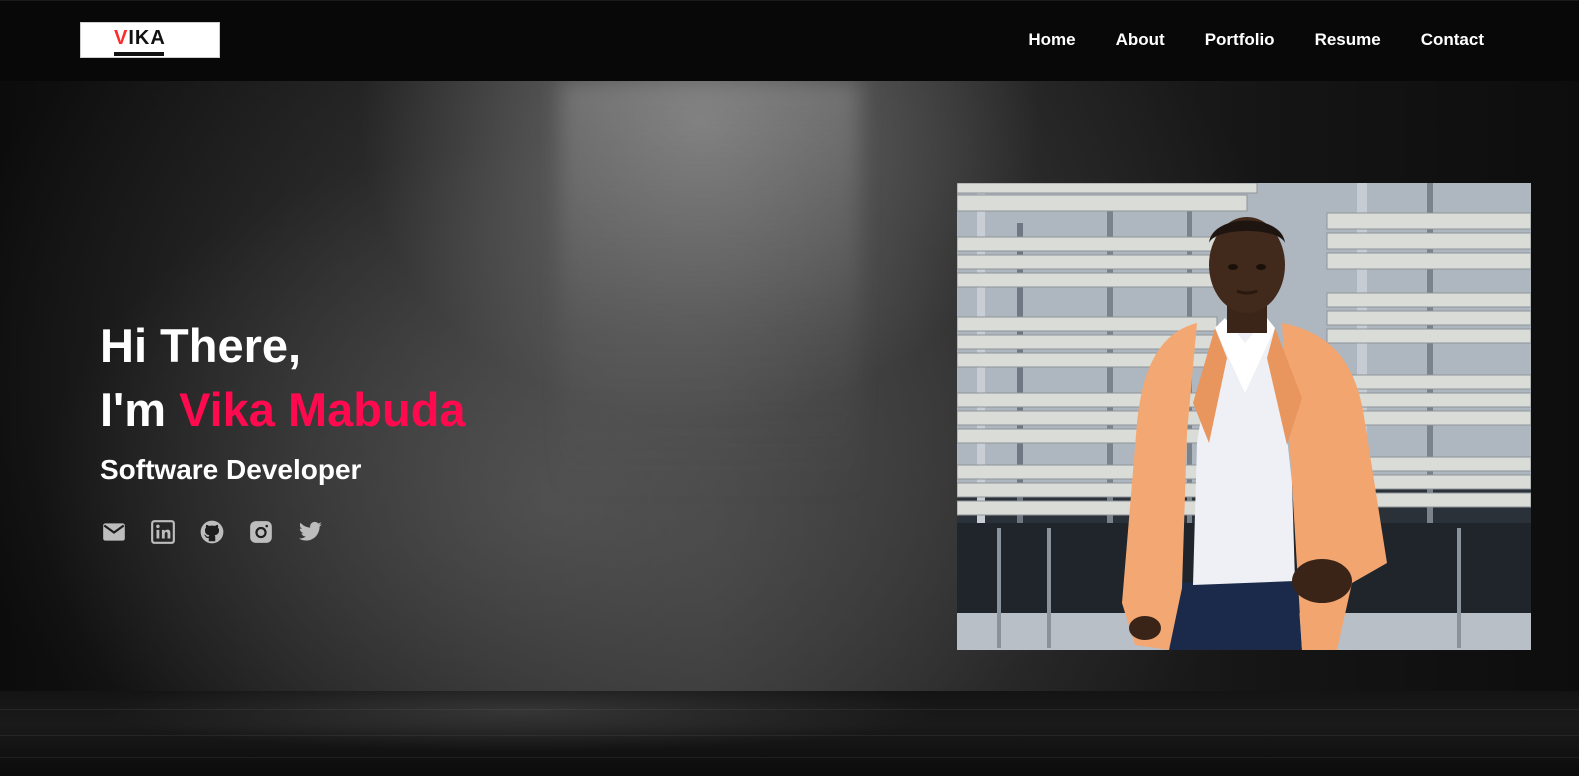 The image size is (1579, 776). I want to click on floor-backdrop, so click(789, 733).